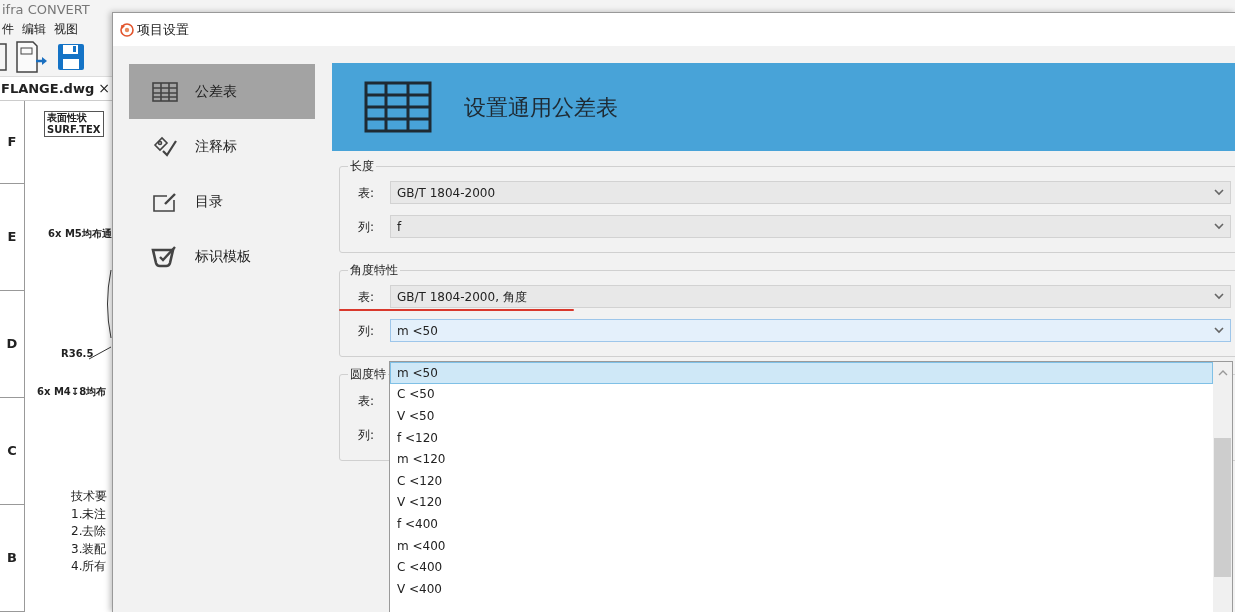  What do you see at coordinates (72, 392) in the screenshot?
I see `drawing-note: 6x M4↧8均布` at bounding box center [72, 392].